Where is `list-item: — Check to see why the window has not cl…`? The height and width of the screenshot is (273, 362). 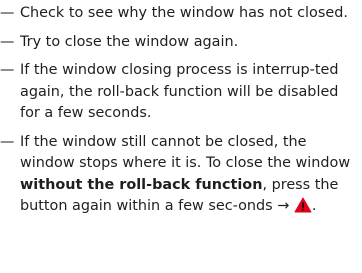 list-item: — Check to see why the window has not cl… is located at coordinates (181, 12).